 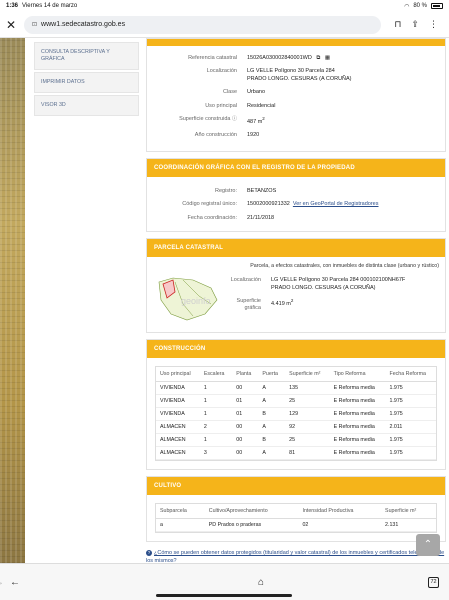 What do you see at coordinates (253, 135) in the screenshot?
I see `anio-value: 1920` at bounding box center [253, 135].